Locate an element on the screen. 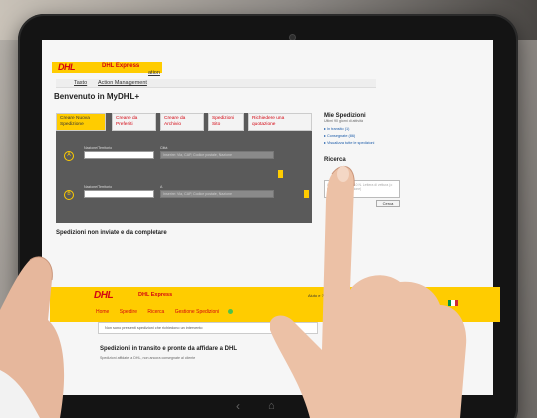 Image resolution: width=537 pixels, height=418 pixels. not-sent-title: Spedizioni non inviate e da completare is located at coordinates (111, 233).